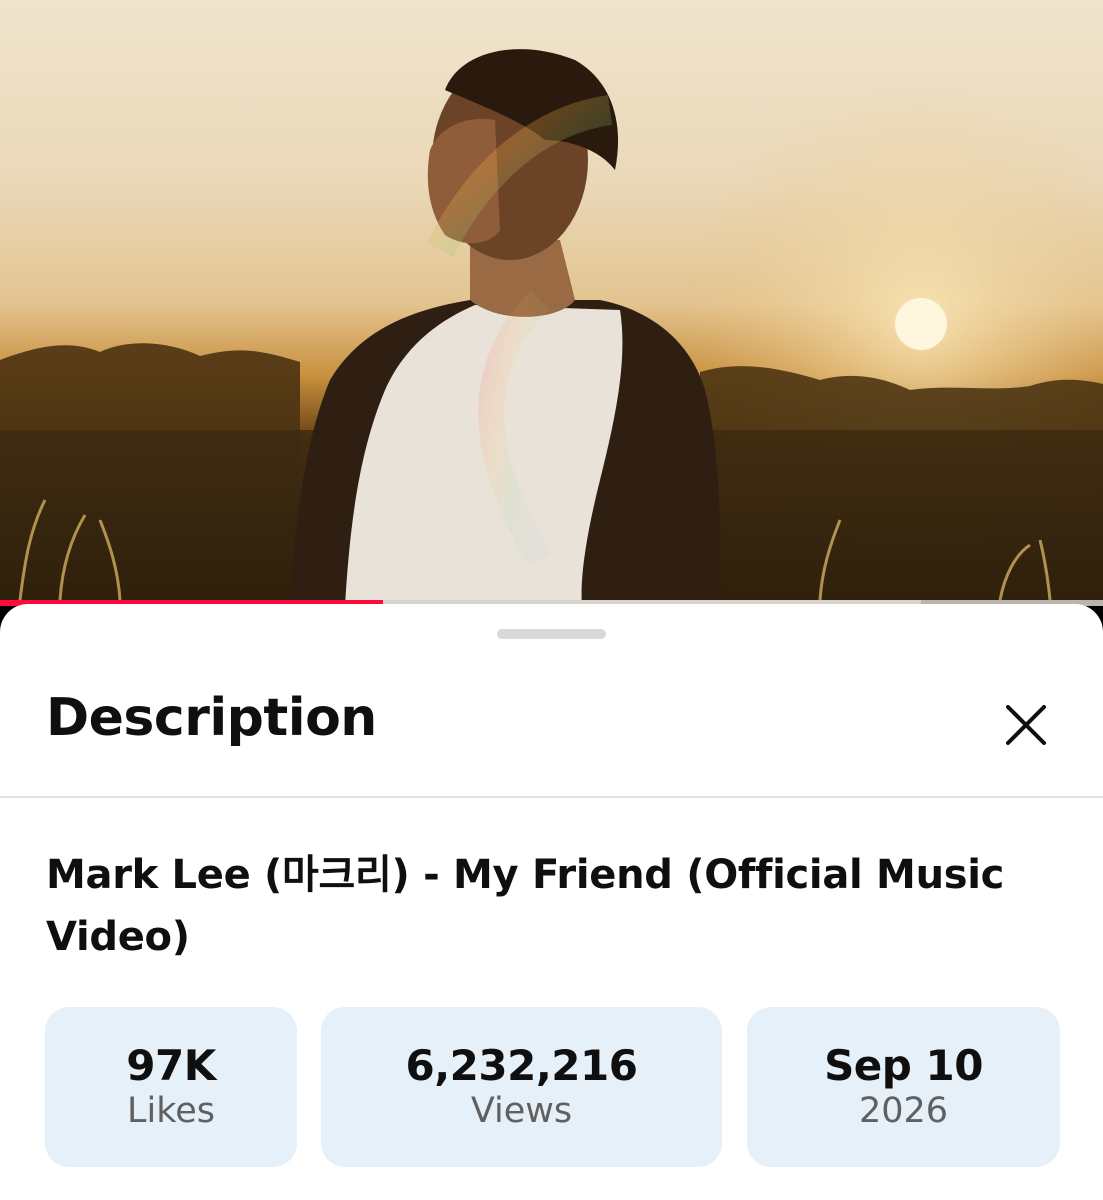 This screenshot has height=1200, width=1103. I want to click on views-stat: 6,232,216 Views, so click(521, 1087).